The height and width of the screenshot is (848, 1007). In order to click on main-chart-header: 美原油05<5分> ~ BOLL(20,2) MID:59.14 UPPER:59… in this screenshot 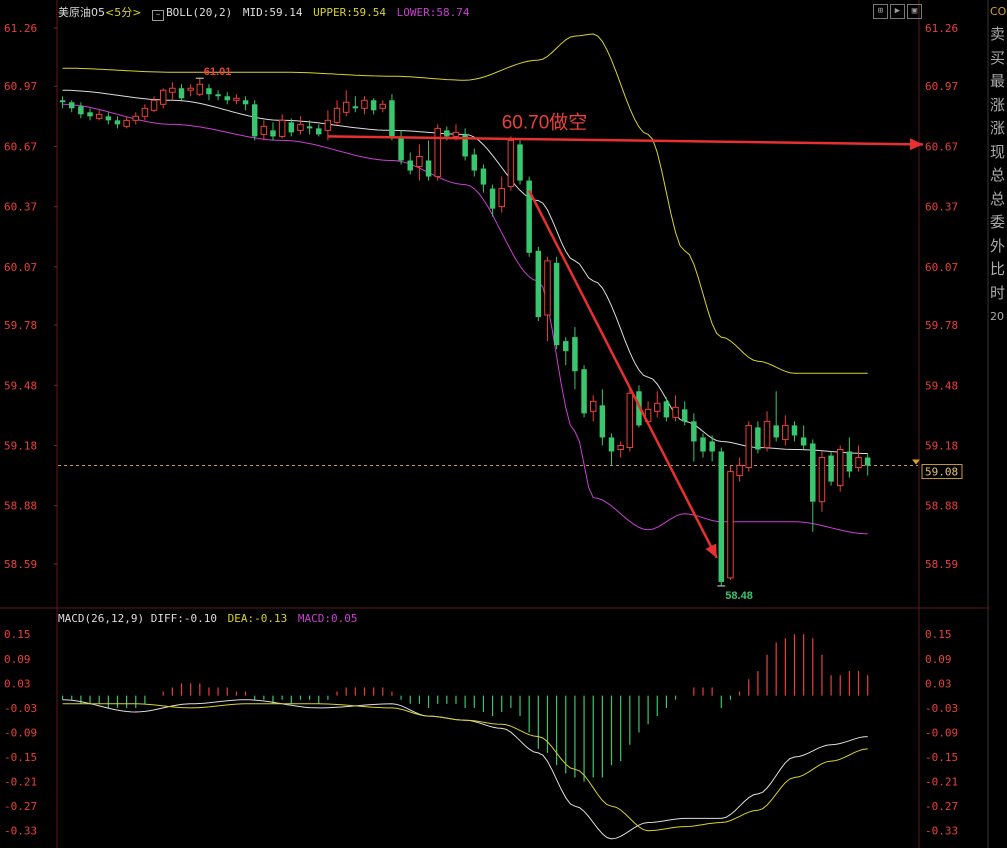, I will do `click(264, 12)`.